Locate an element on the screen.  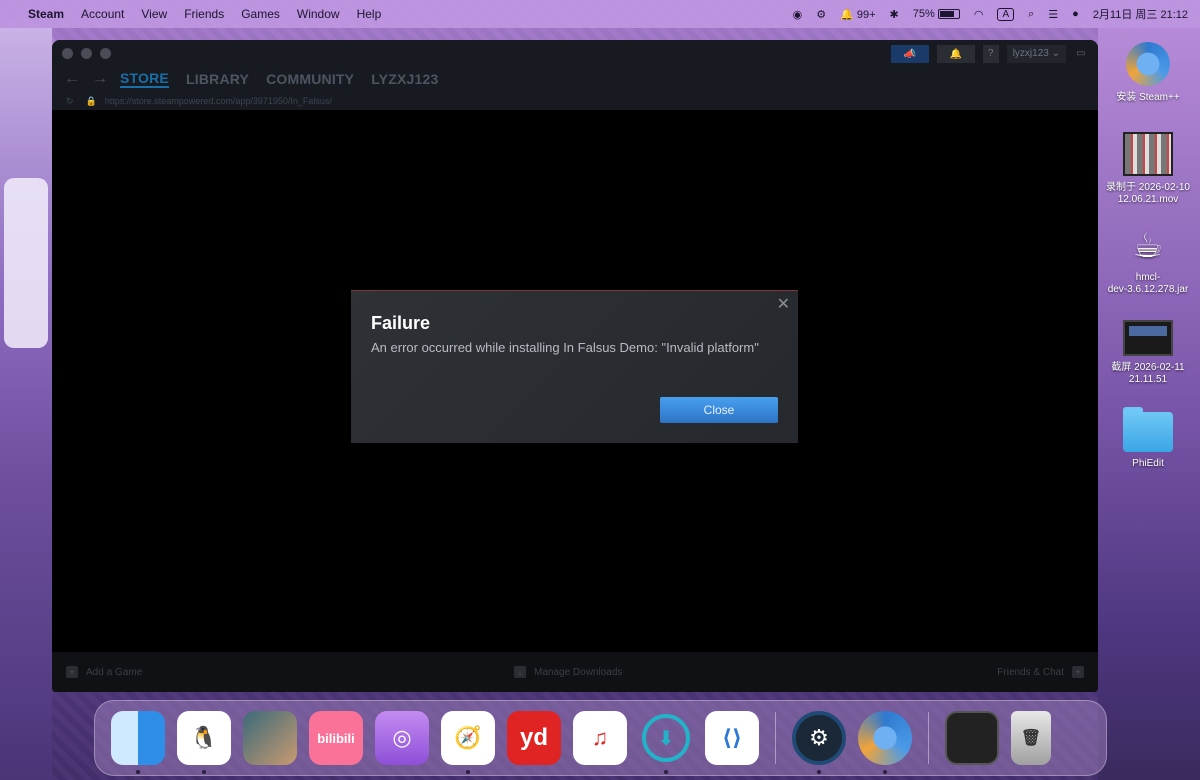
menu-window: Window is located at coordinates (318, 14).